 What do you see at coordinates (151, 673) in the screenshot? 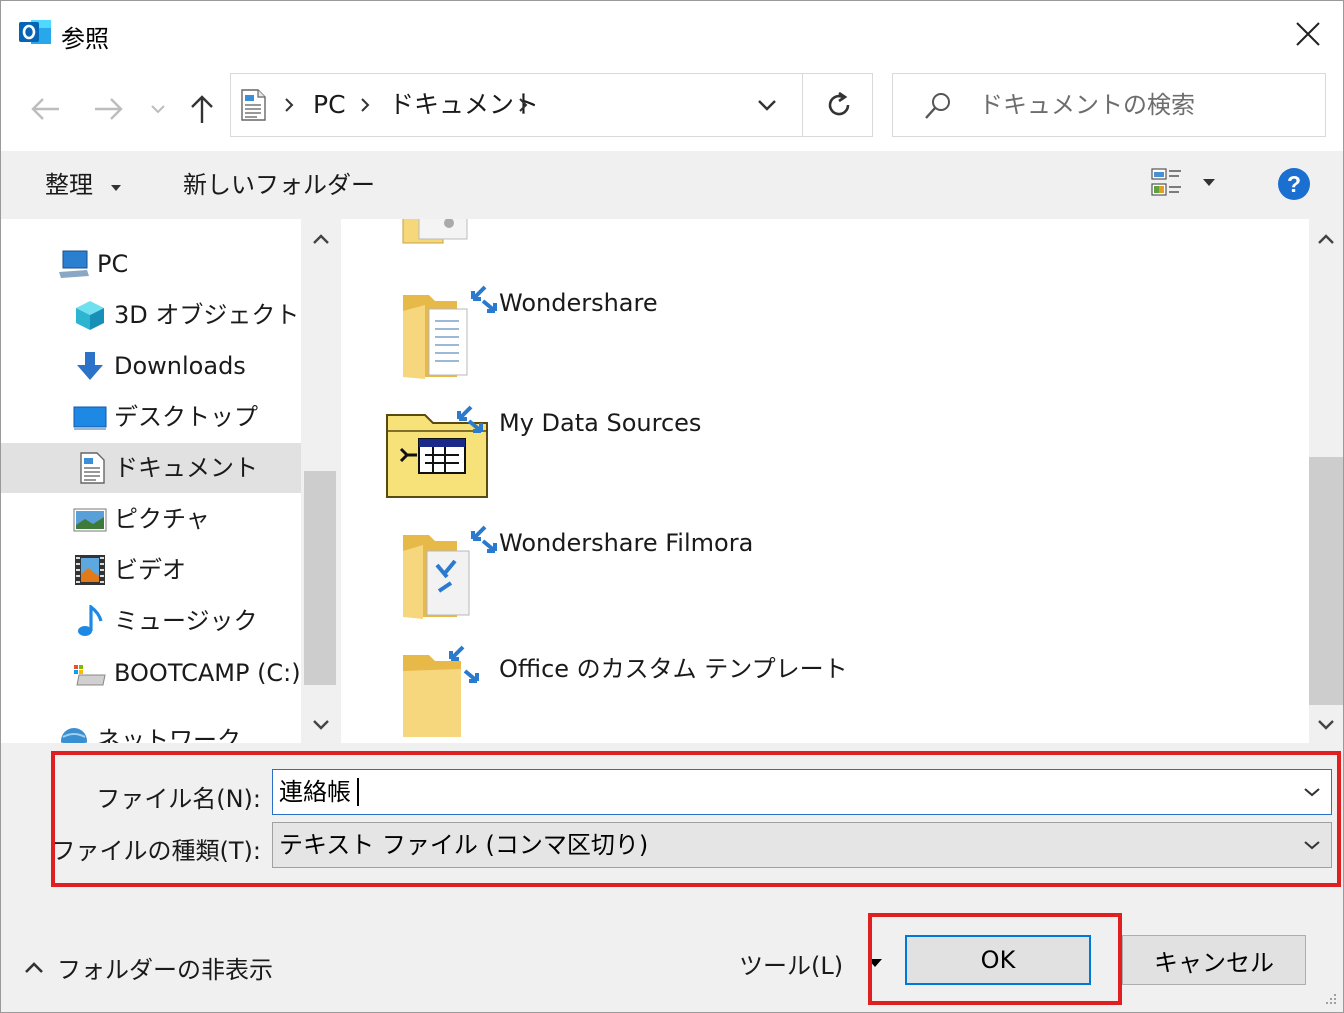
I see `sidebar-item-bootcamp-drive: BOOTCAMP (C:)` at bounding box center [151, 673].